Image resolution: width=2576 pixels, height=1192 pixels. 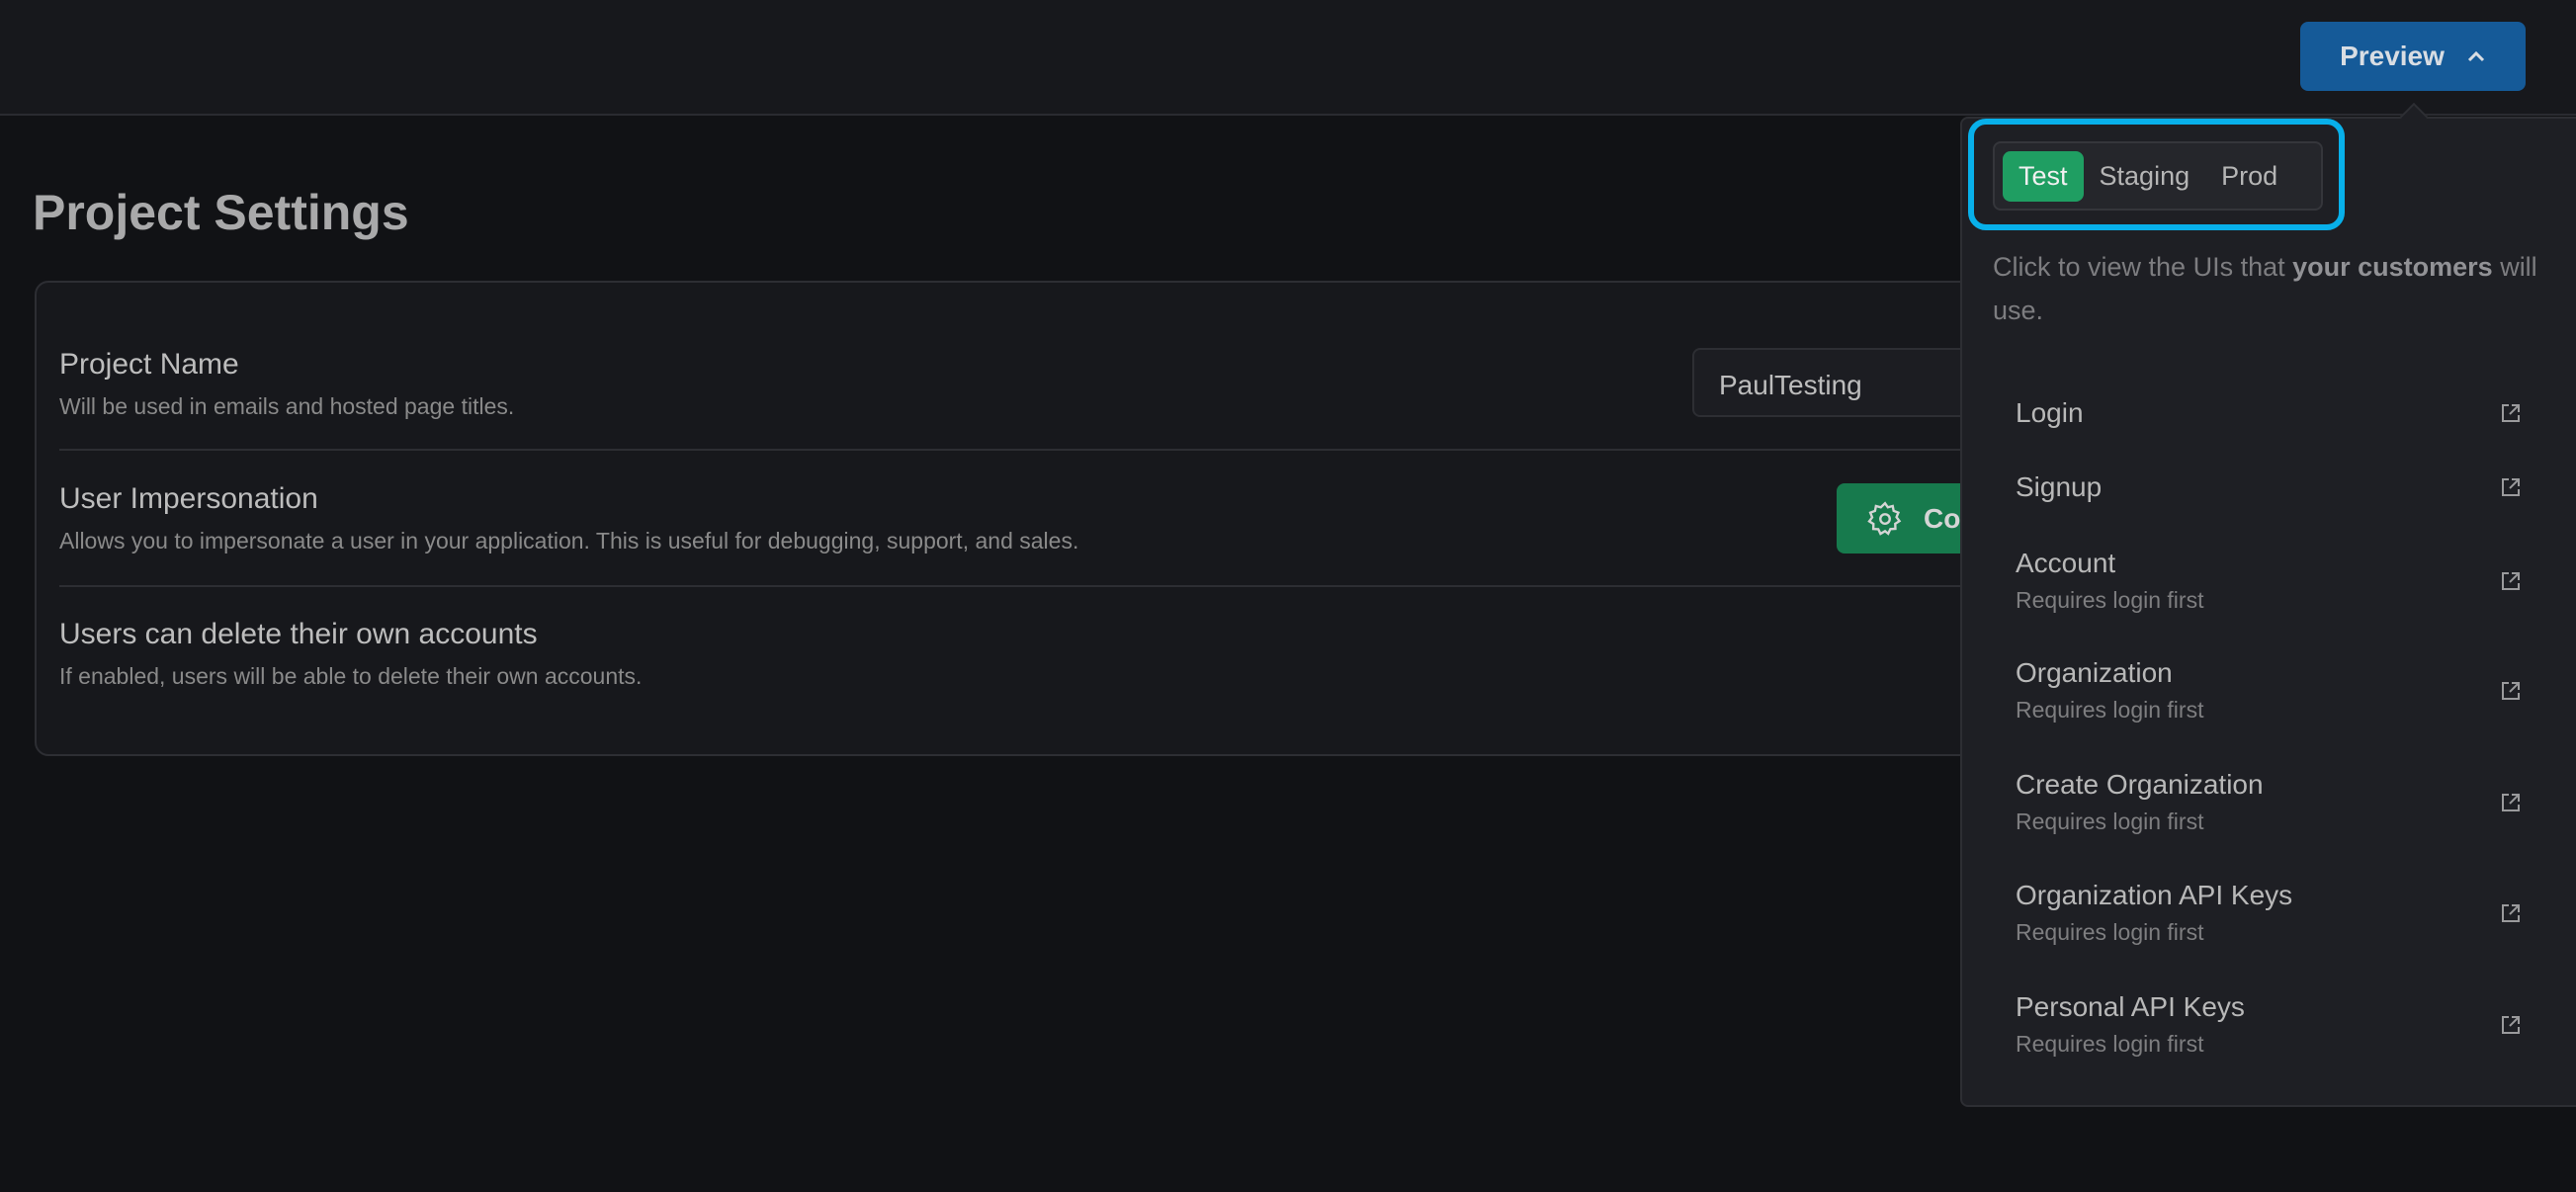 I want to click on link-label: Create Organization, so click(x=2140, y=784).